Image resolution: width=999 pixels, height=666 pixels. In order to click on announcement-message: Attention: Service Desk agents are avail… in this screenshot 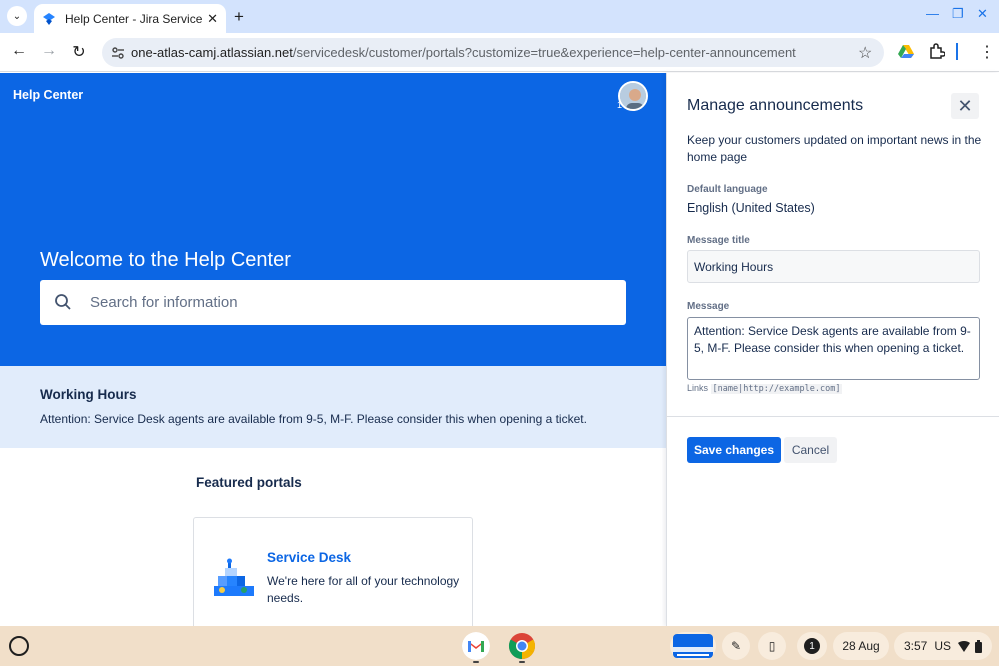, I will do `click(313, 419)`.